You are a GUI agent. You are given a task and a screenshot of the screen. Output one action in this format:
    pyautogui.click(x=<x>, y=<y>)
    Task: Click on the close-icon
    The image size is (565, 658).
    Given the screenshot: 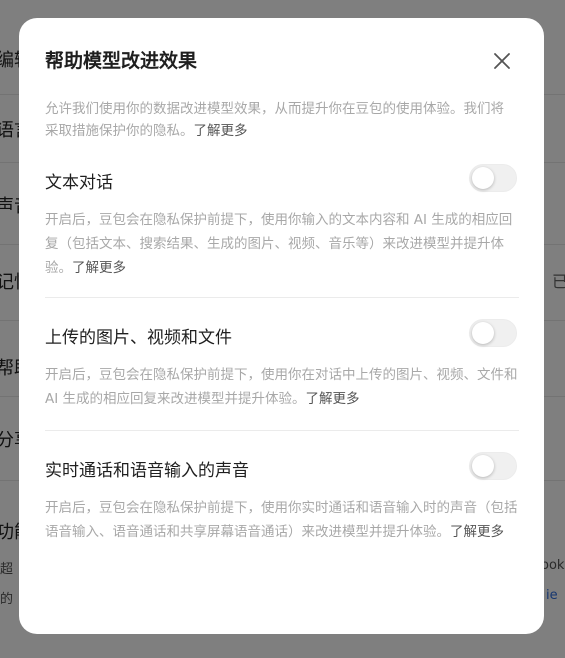 What is the action you would take?
    pyautogui.click(x=502, y=61)
    